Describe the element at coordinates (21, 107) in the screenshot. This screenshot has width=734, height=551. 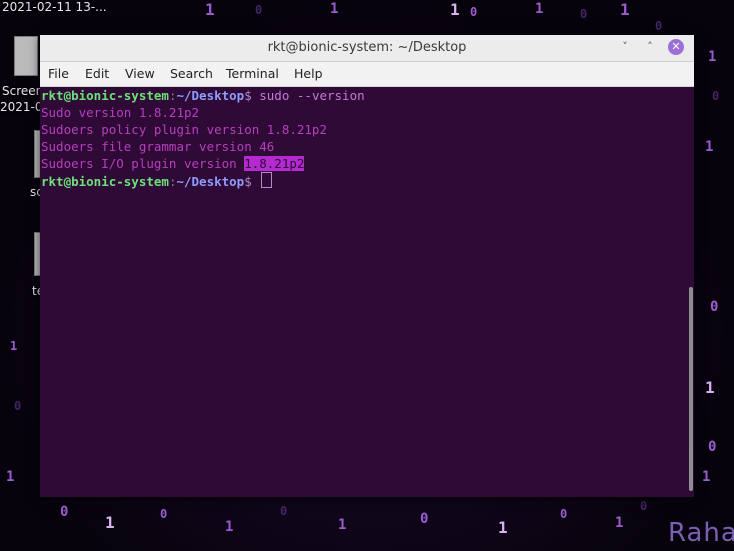
I see `desktop-icon-label: 2021-0` at that location.